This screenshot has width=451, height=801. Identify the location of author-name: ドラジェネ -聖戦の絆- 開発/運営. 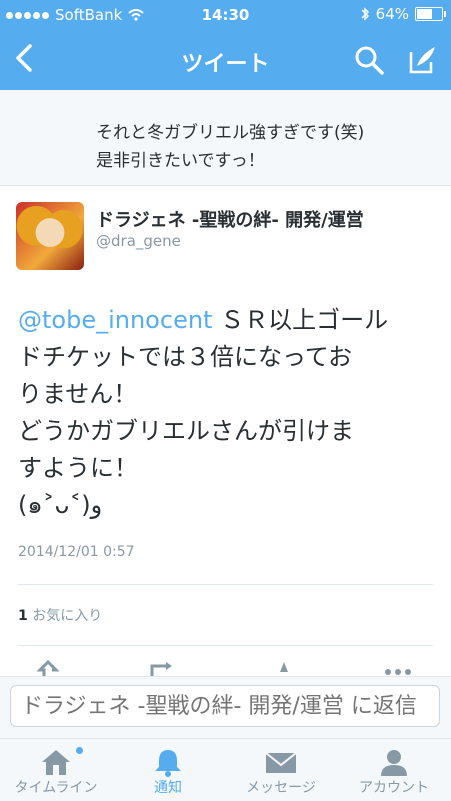
(230, 219).